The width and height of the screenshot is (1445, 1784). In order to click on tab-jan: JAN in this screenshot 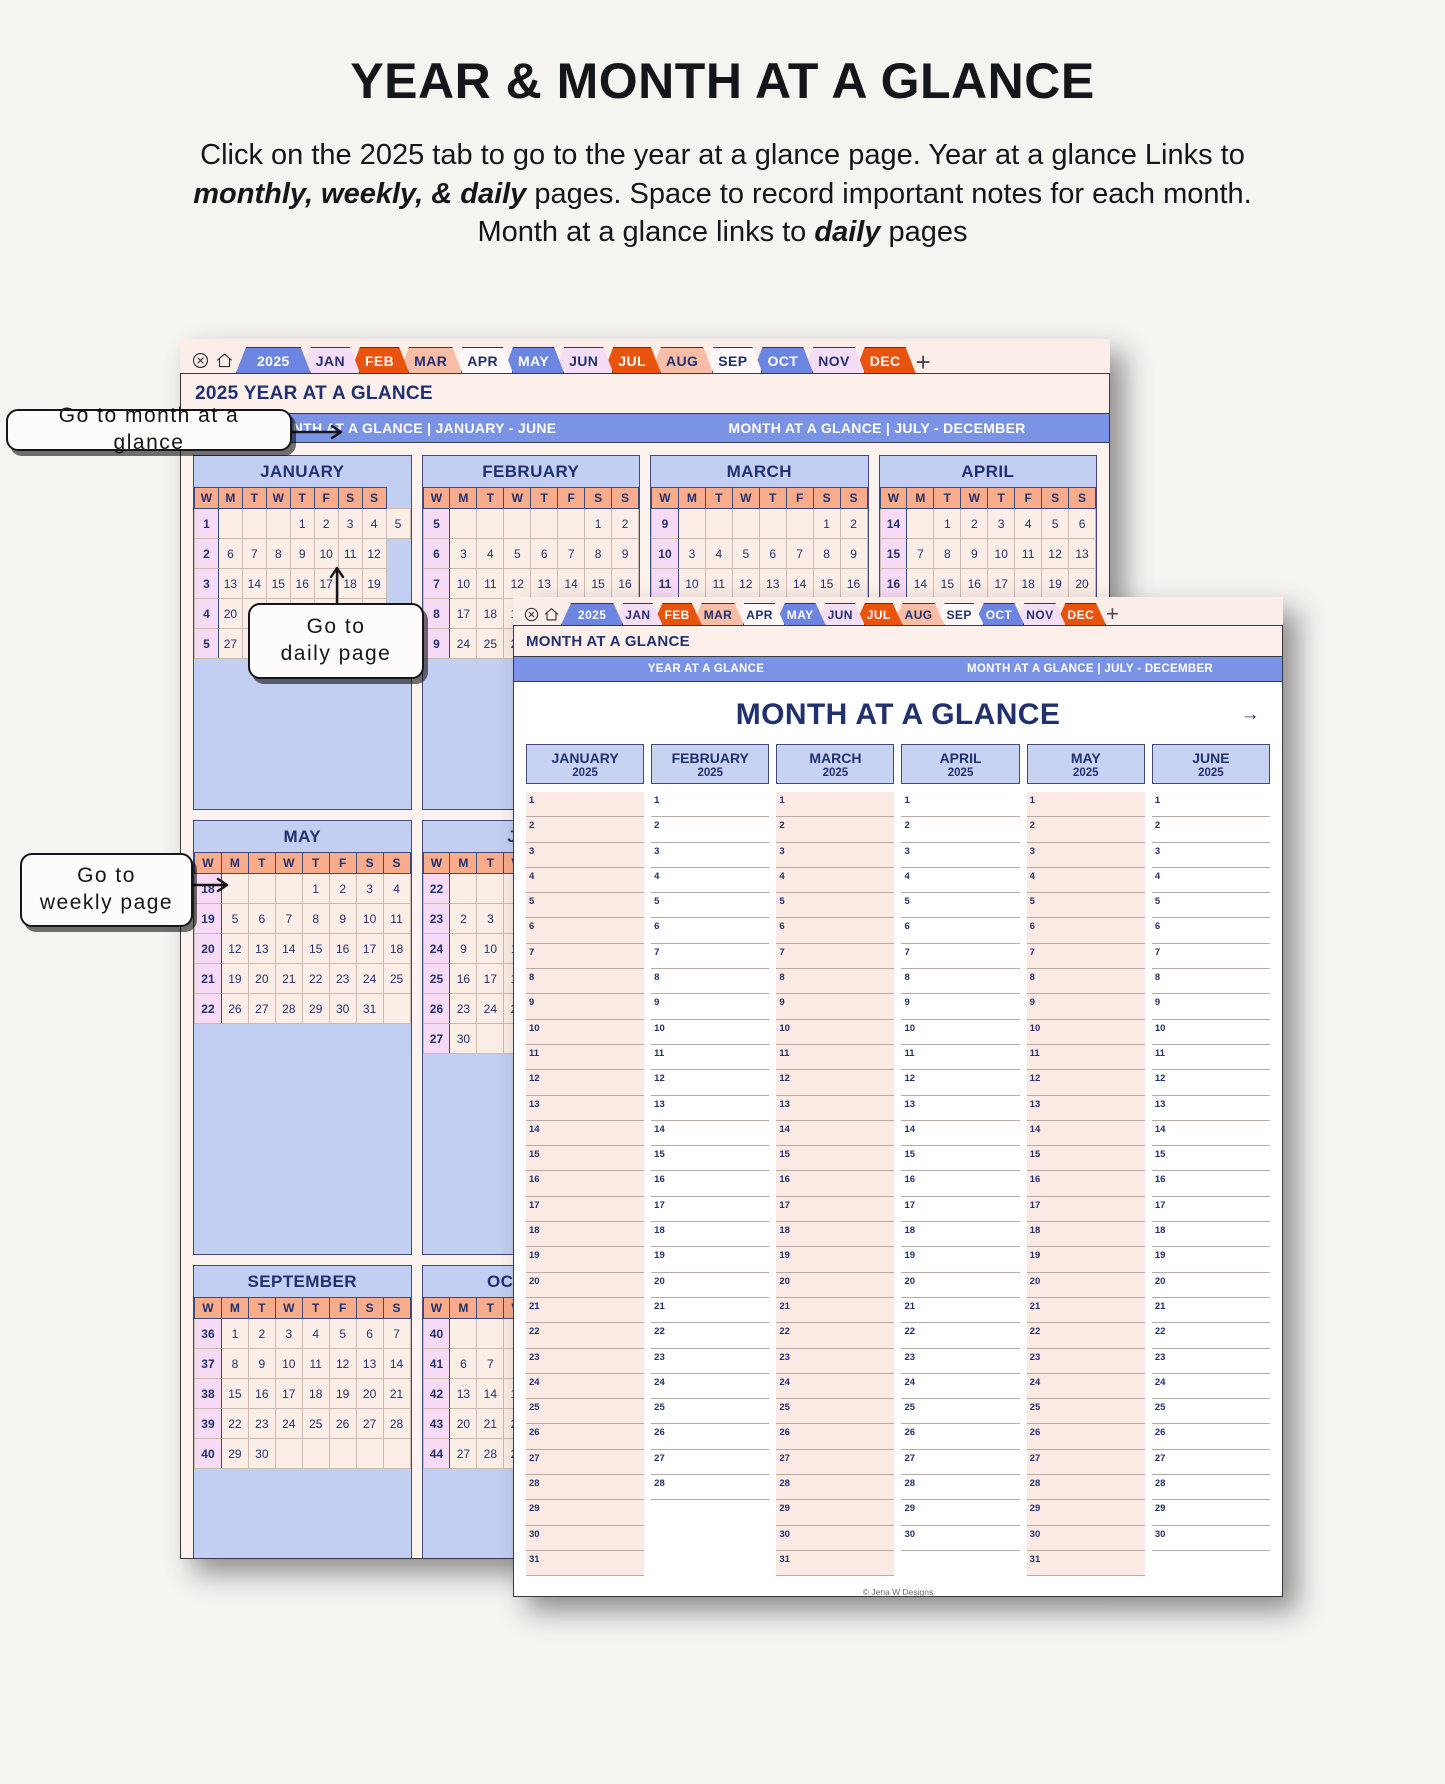, I will do `click(330, 360)`.